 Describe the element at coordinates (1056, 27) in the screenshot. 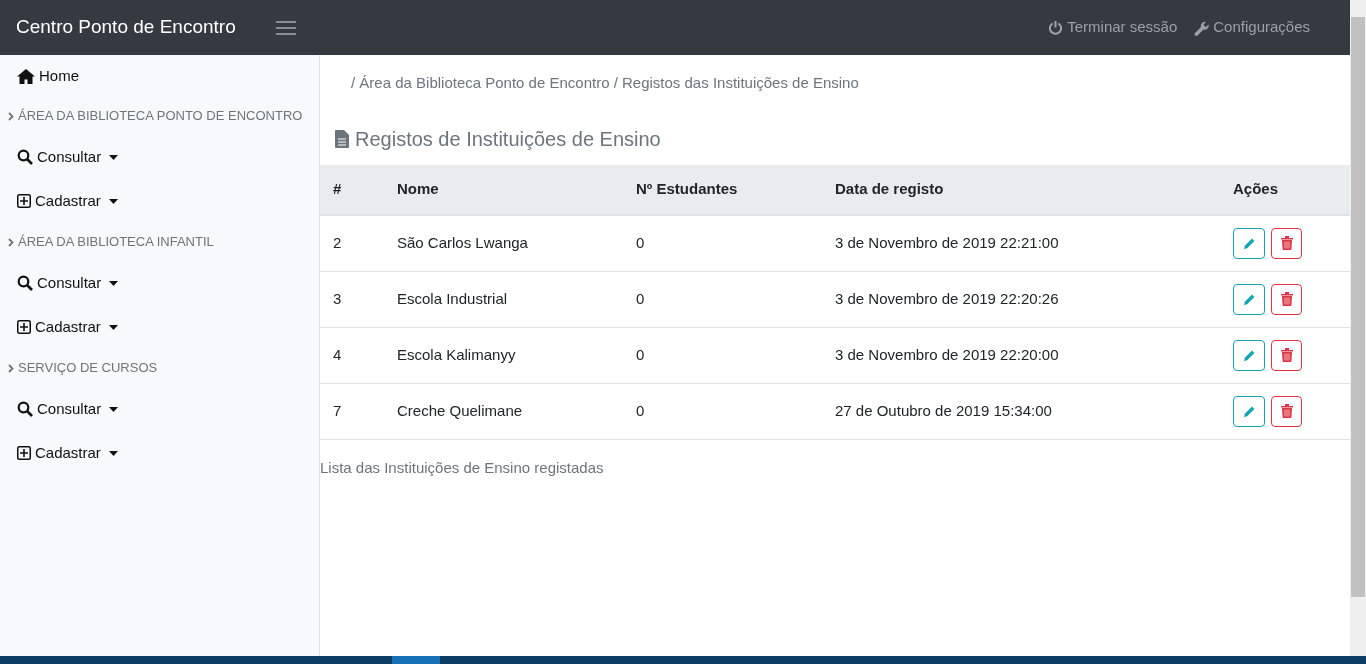

I see `power-icon` at that location.